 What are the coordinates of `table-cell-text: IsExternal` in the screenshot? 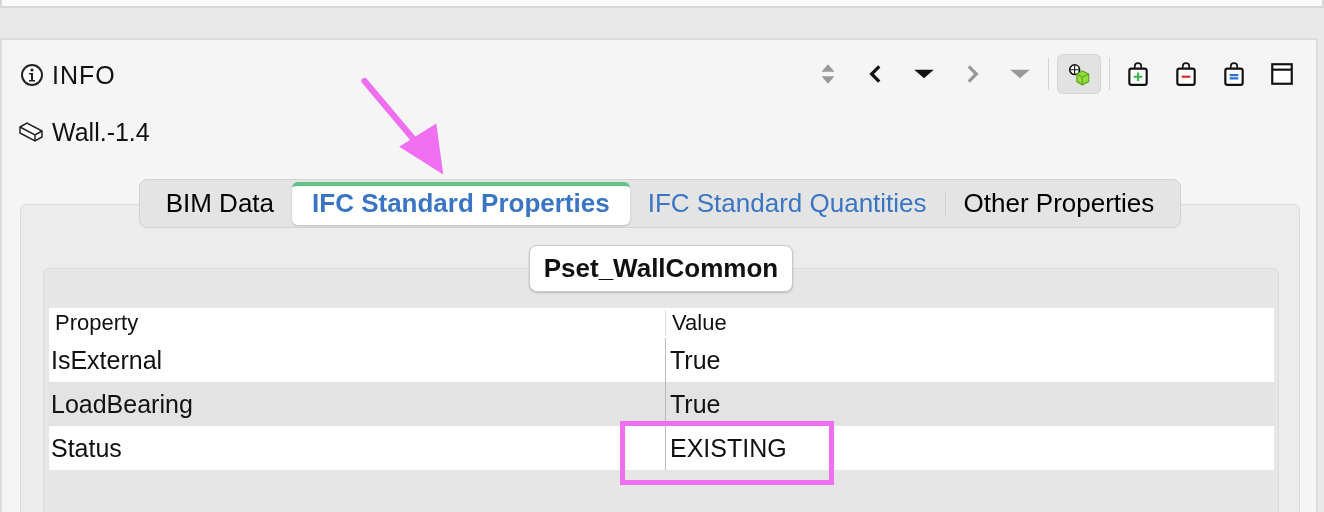 It's located at (107, 360).